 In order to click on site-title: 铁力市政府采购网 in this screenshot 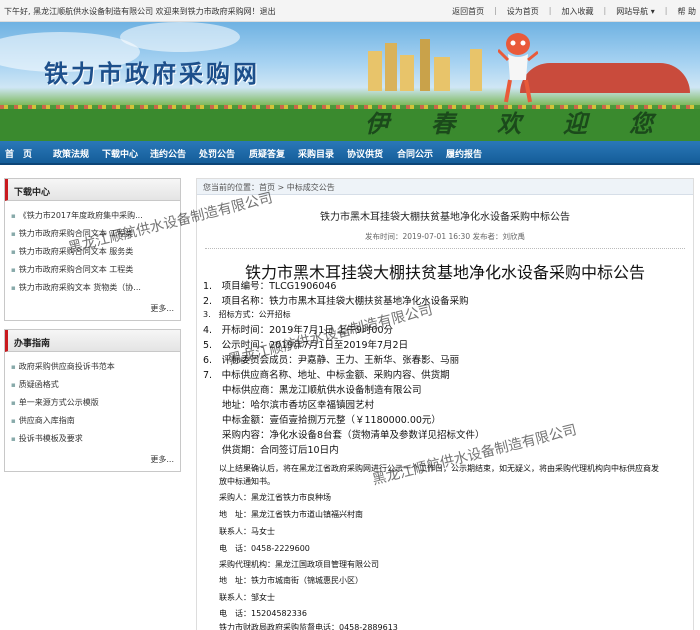, I will do `click(152, 73)`.